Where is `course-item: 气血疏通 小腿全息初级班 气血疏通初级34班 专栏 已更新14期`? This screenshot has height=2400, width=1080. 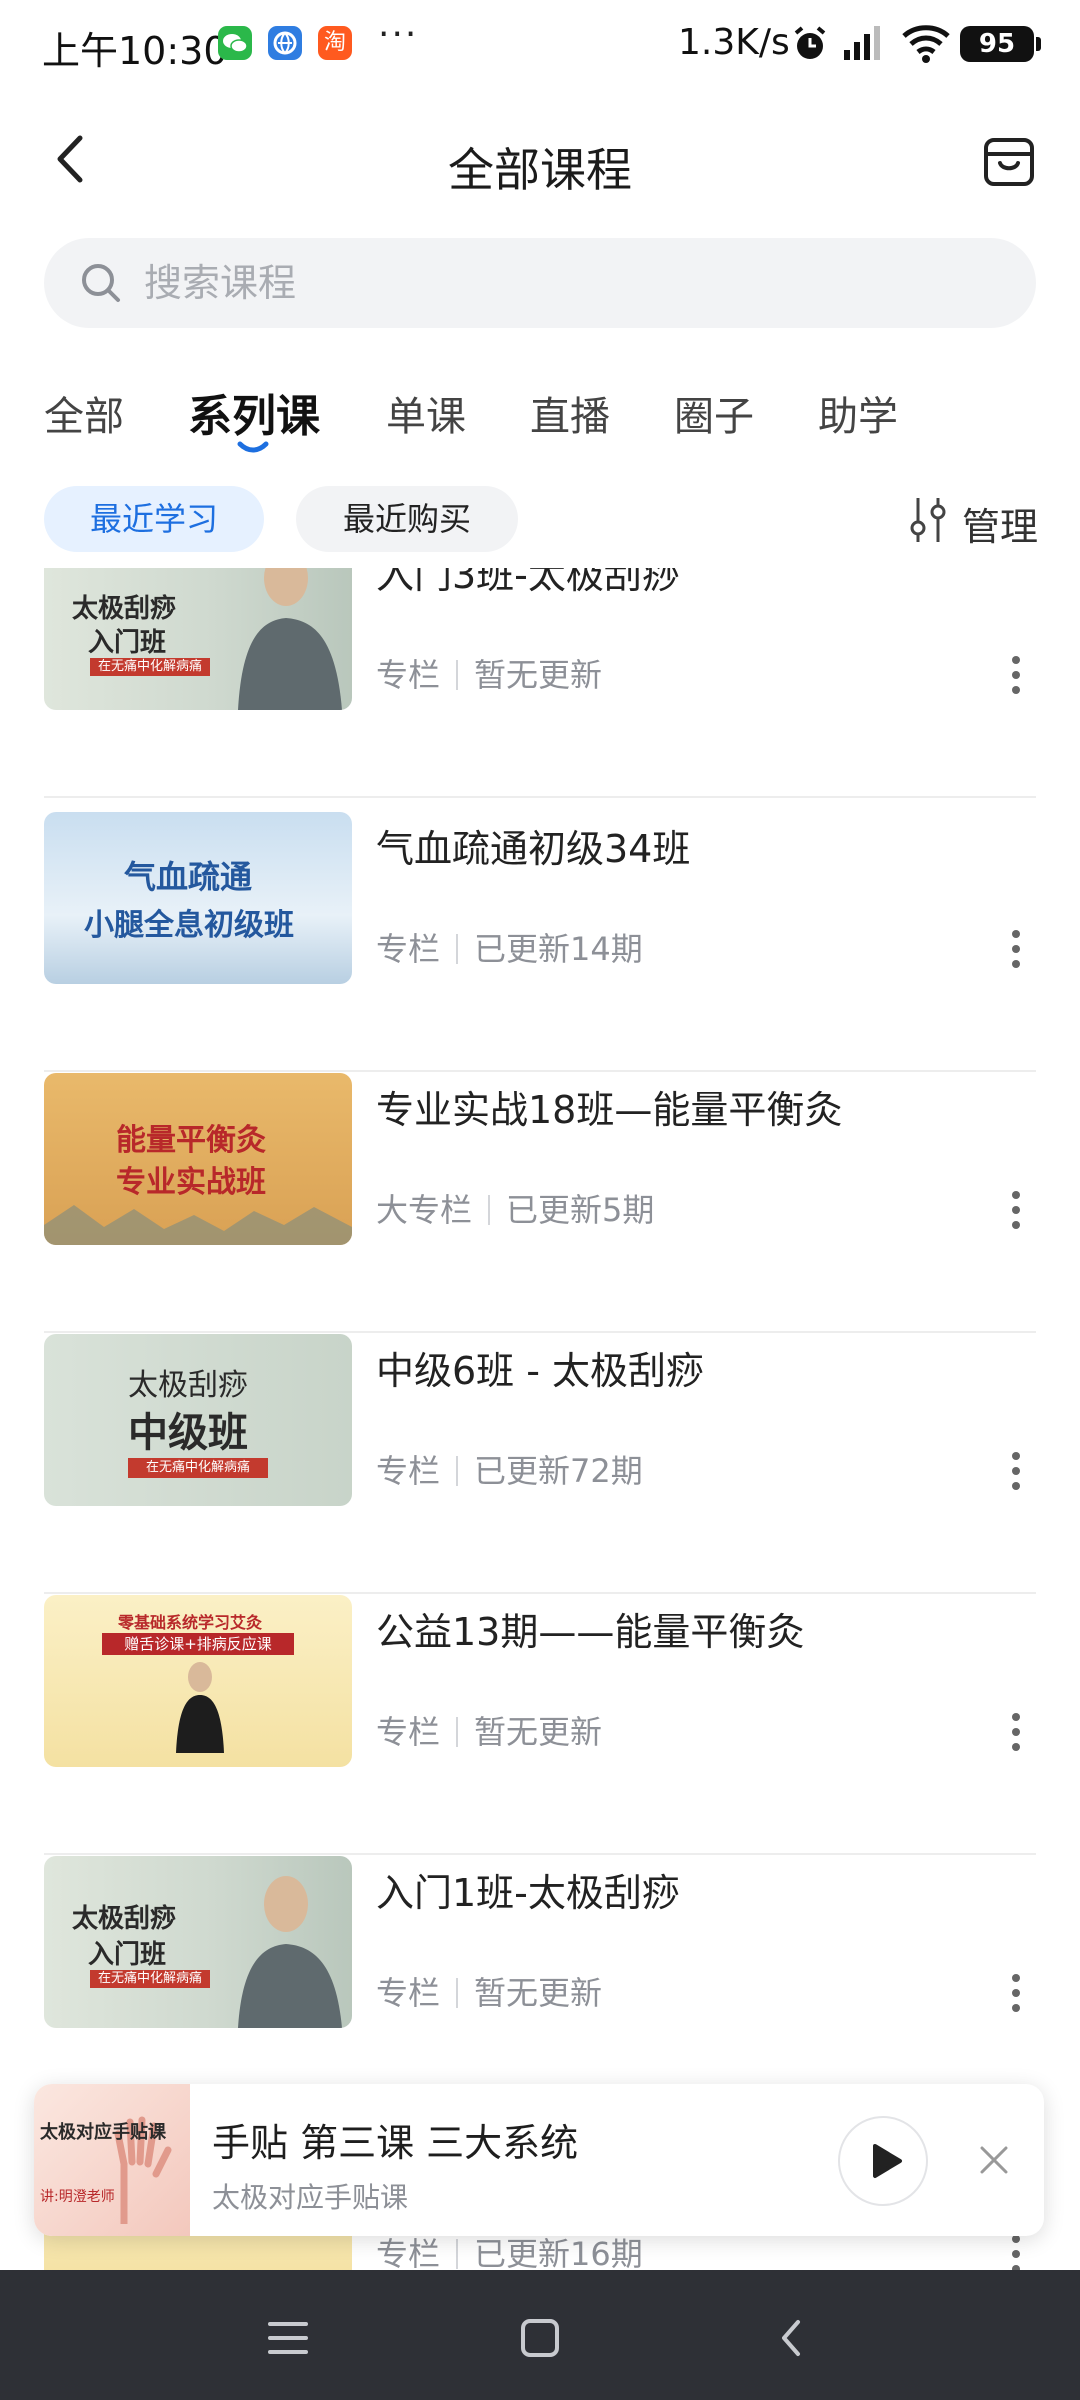 course-item: 气血疏通 小腿全息初级班 气血疏通初级34班 专栏 已更新14期 is located at coordinates (540, 942).